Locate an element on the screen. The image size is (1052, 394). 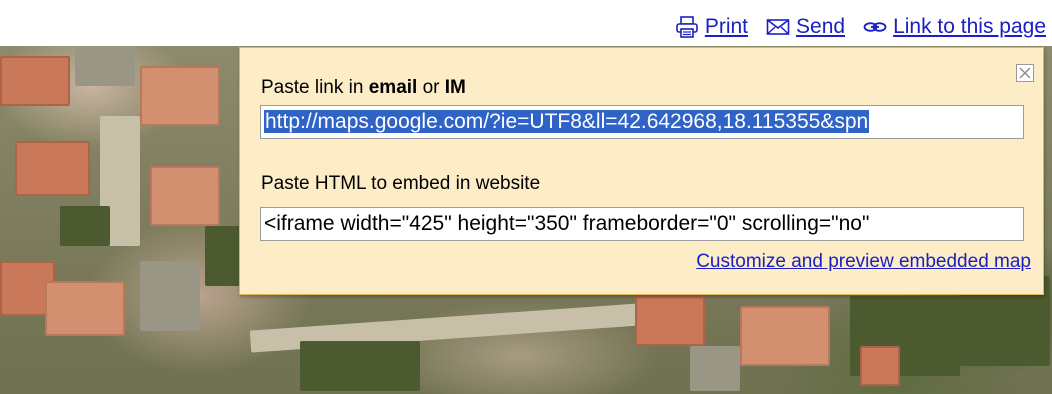
close-button is located at coordinates (1025, 73).